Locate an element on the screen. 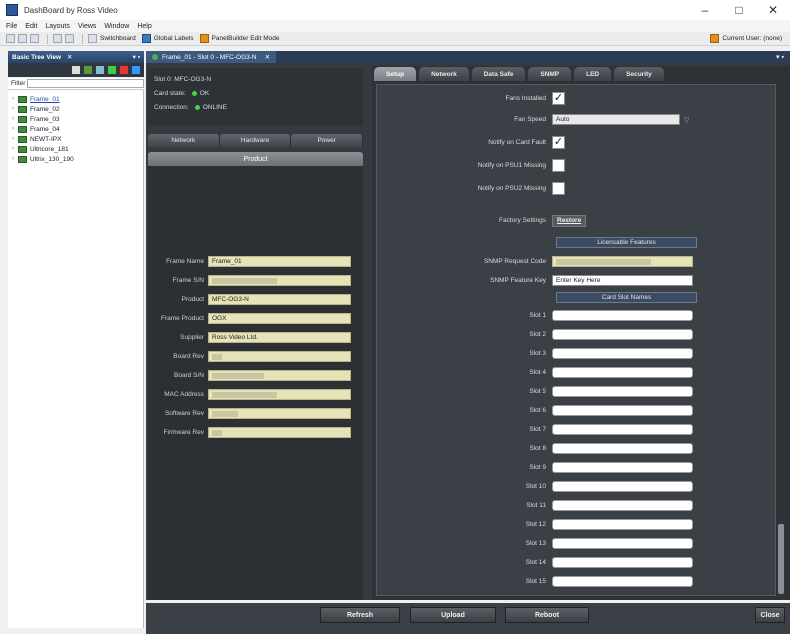  board-sn-row: Board S/N is located at coordinates (255, 375).